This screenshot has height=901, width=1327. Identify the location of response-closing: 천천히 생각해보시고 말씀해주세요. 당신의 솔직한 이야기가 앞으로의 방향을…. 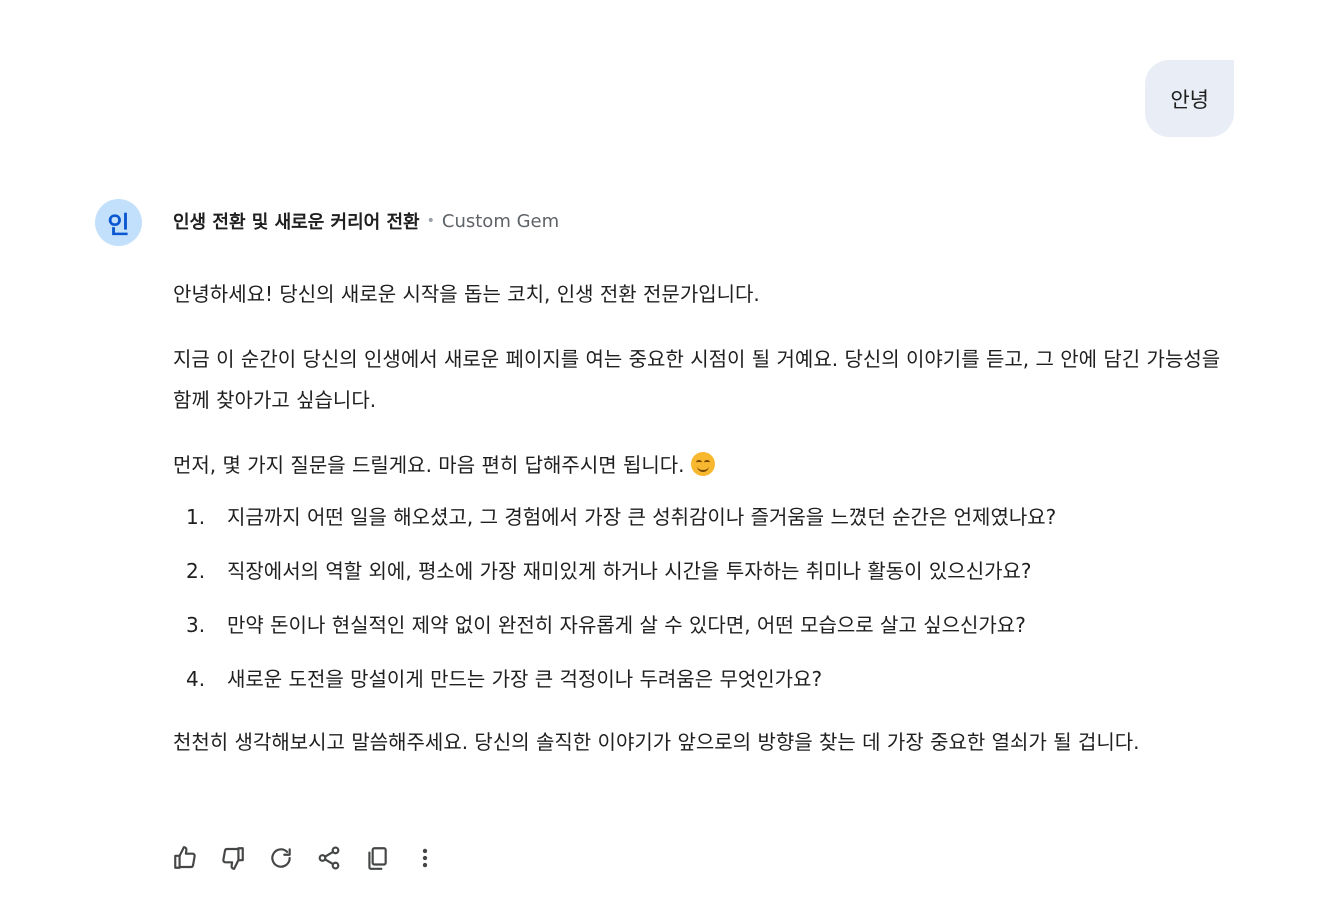
(656, 742).